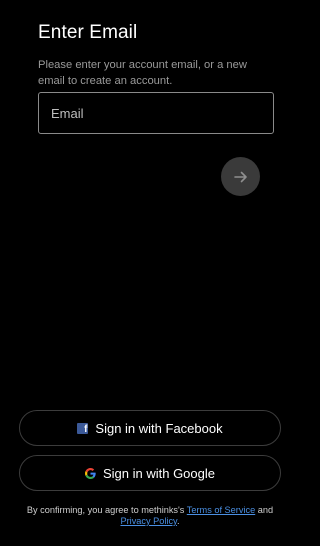 The height and width of the screenshot is (546, 320). I want to click on google-signin-button: Sign in with Google, so click(150, 473).